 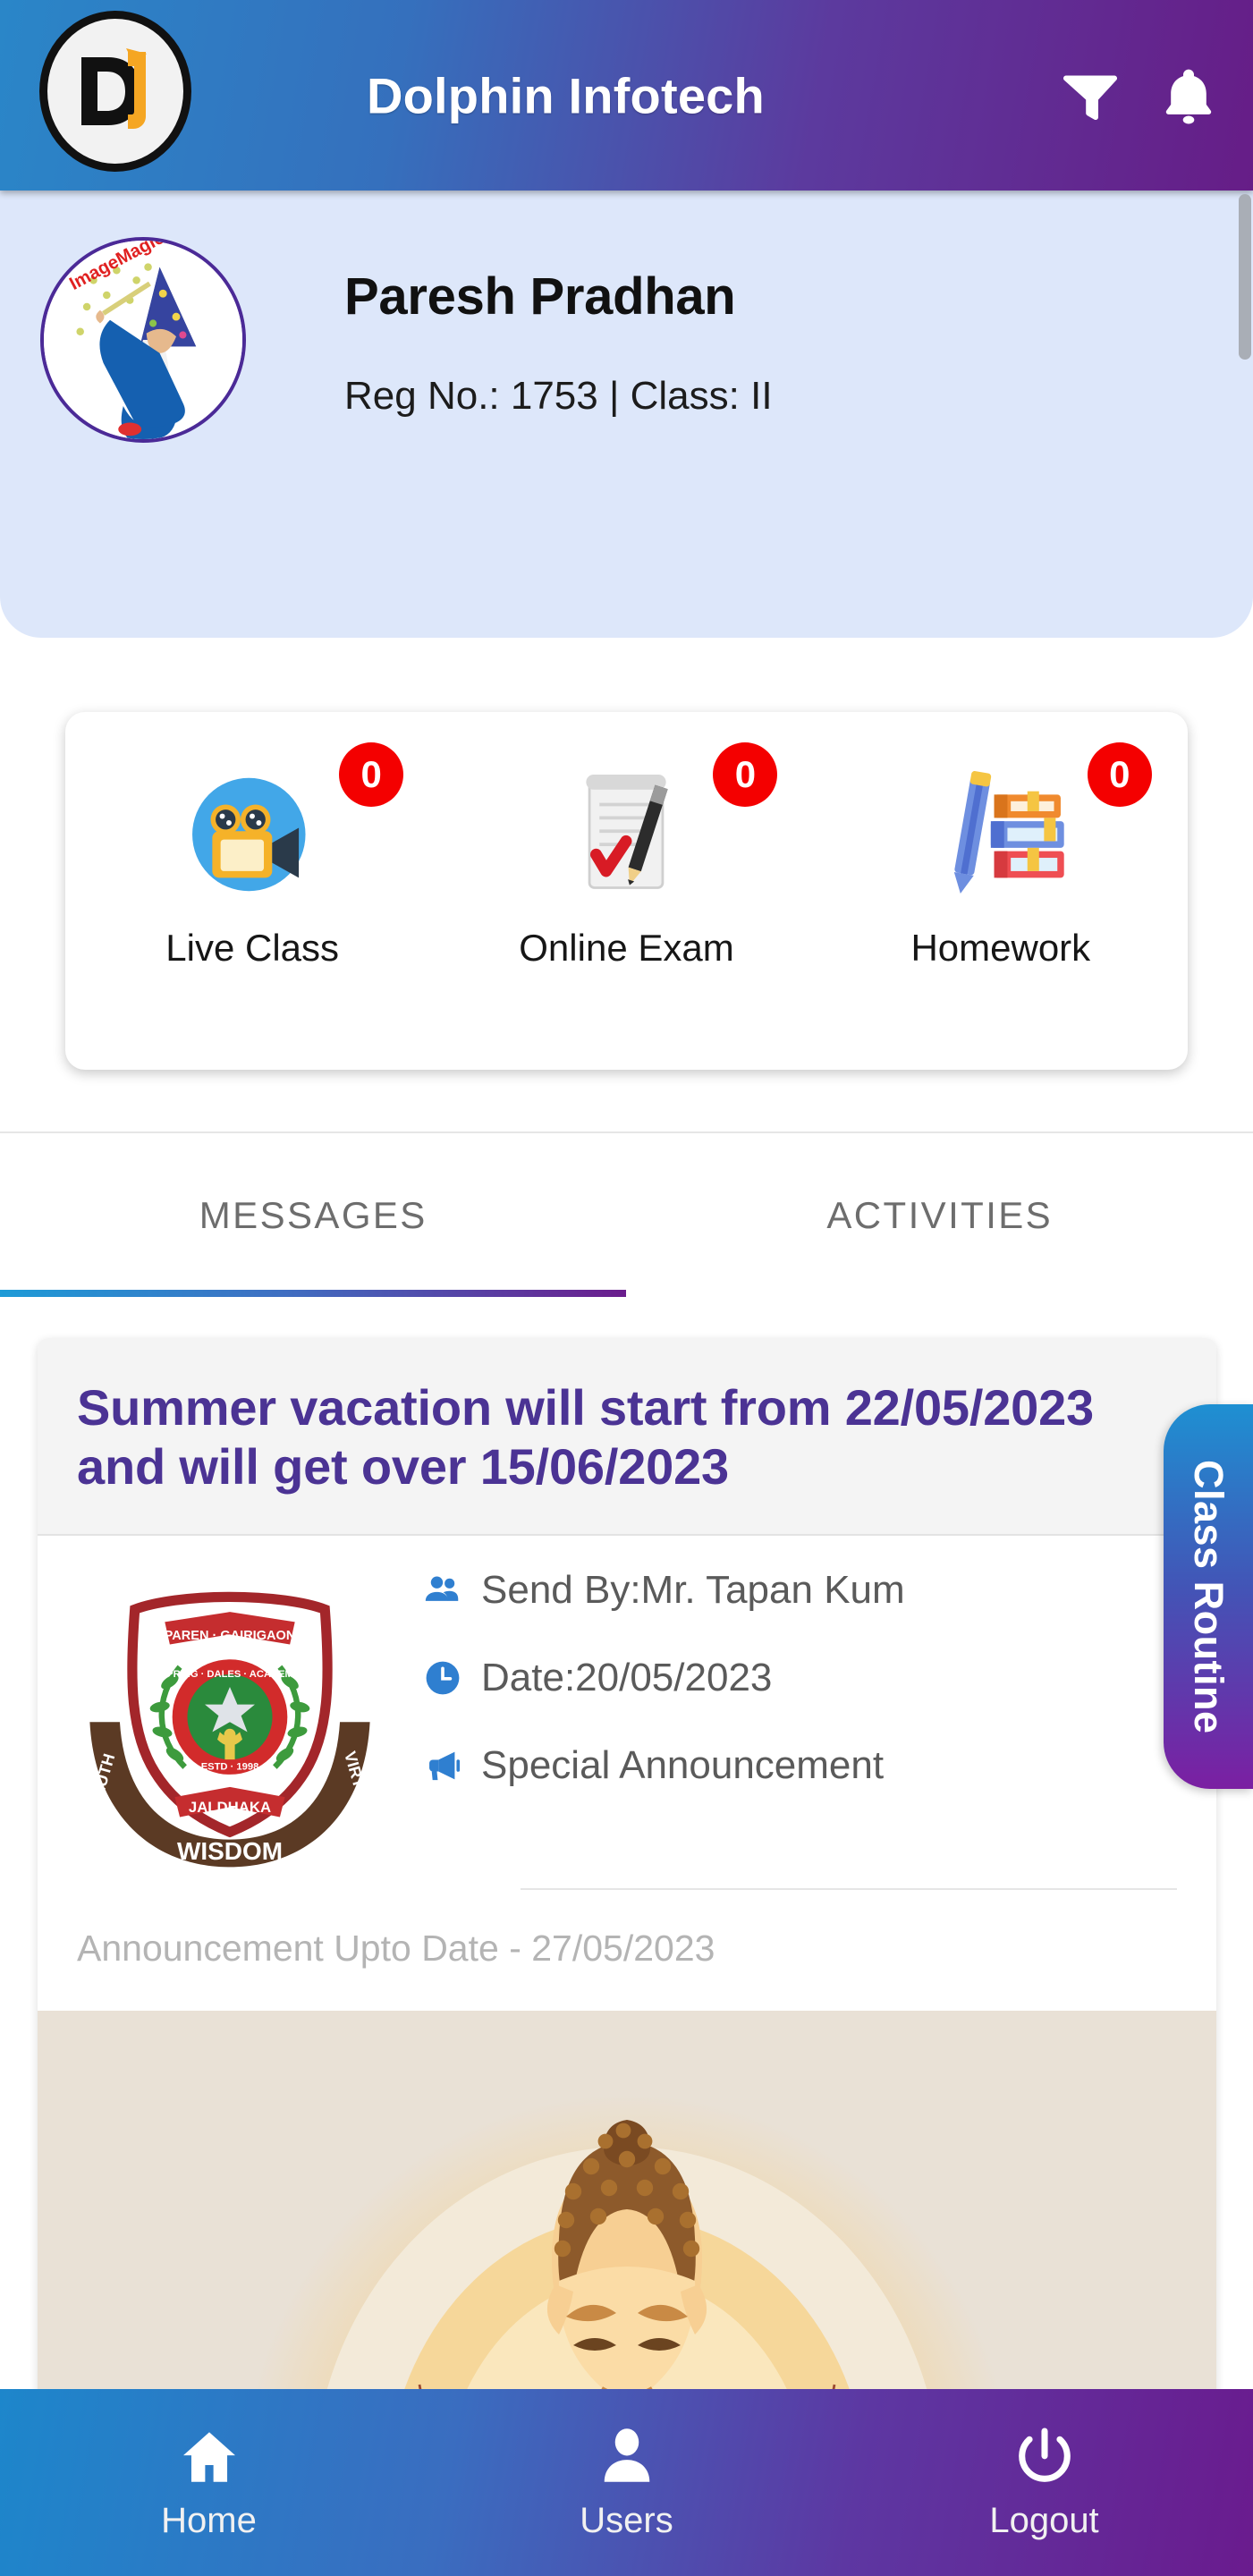 I want to click on homework-label: Homework, so click(x=1000, y=948).